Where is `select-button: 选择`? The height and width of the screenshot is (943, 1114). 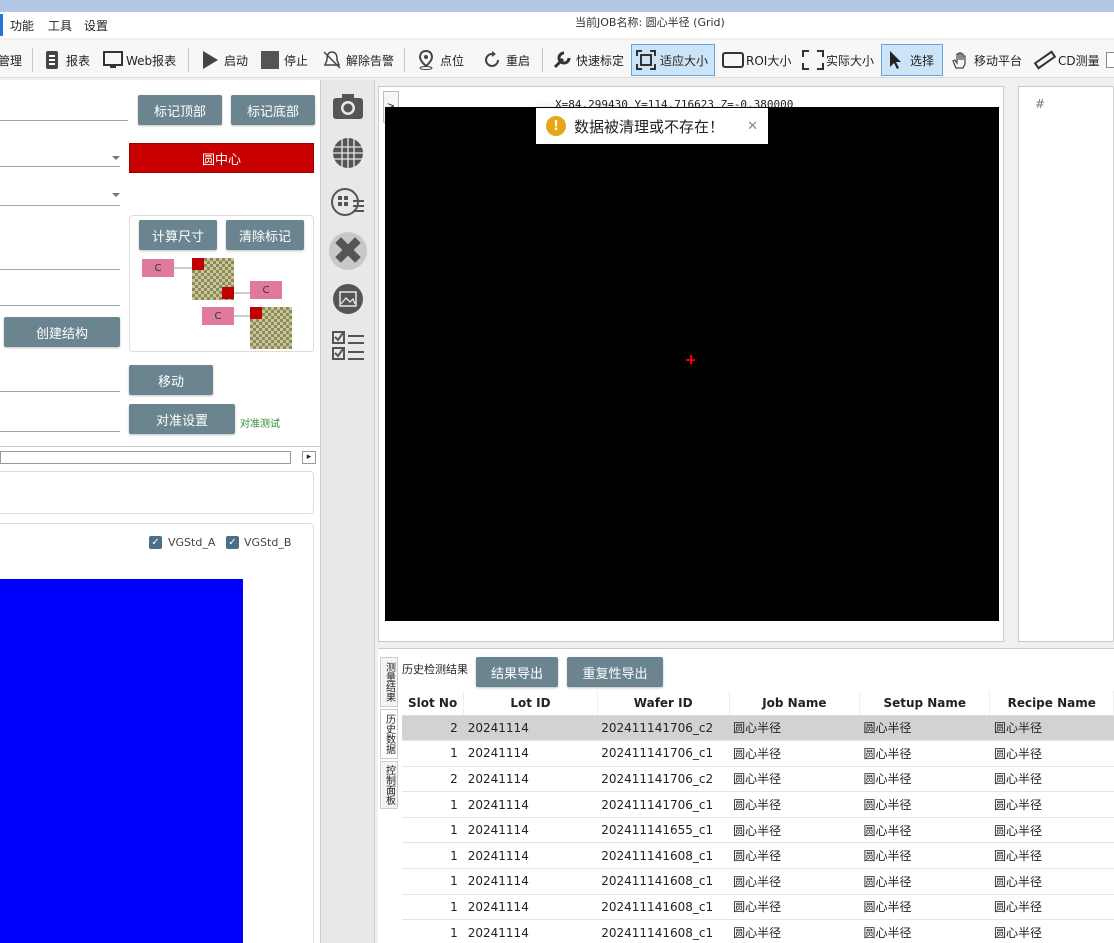 select-button: 选择 is located at coordinates (912, 60).